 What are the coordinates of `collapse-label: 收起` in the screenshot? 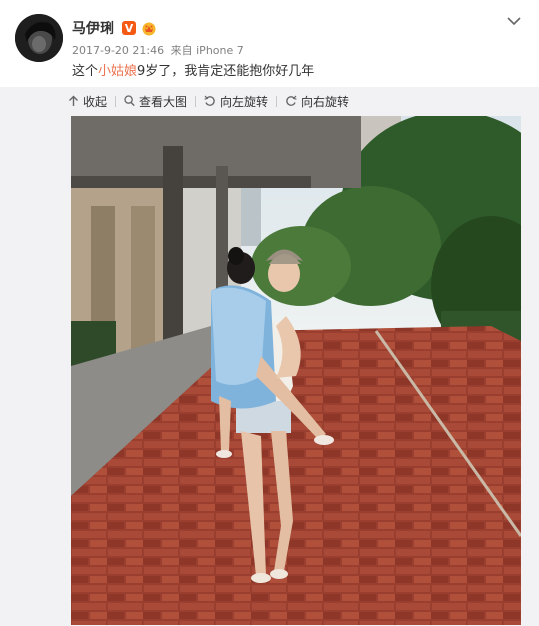 It's located at (95, 101).